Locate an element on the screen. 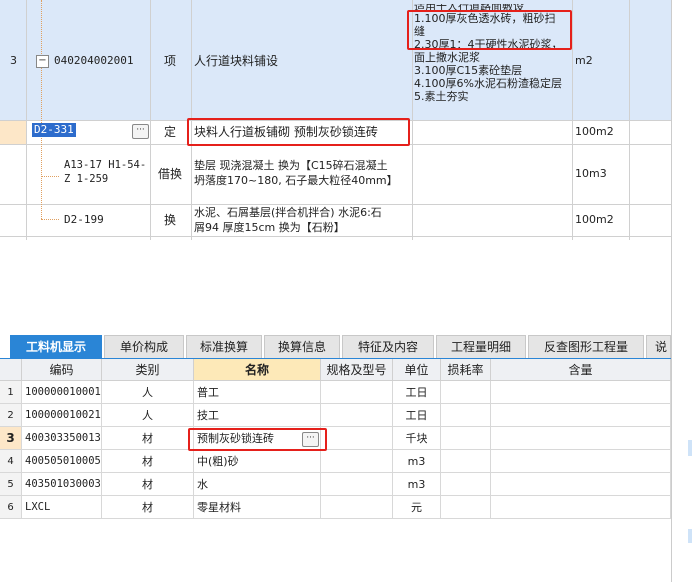  tab-conversion-info: 换算信息 is located at coordinates (302, 346).